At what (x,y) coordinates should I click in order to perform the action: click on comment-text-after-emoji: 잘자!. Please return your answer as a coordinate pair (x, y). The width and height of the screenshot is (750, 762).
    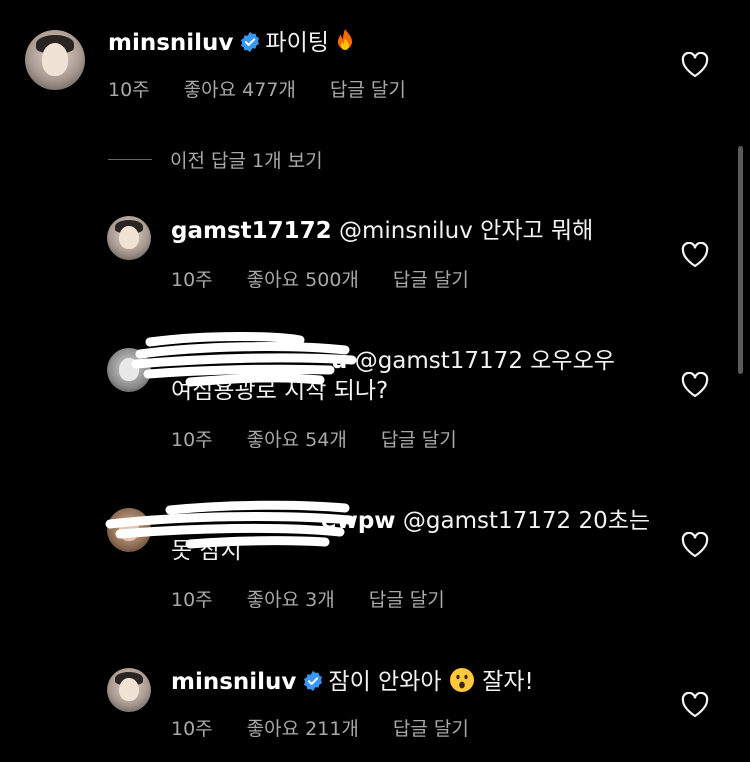
    Looking at the image, I should click on (508, 682).